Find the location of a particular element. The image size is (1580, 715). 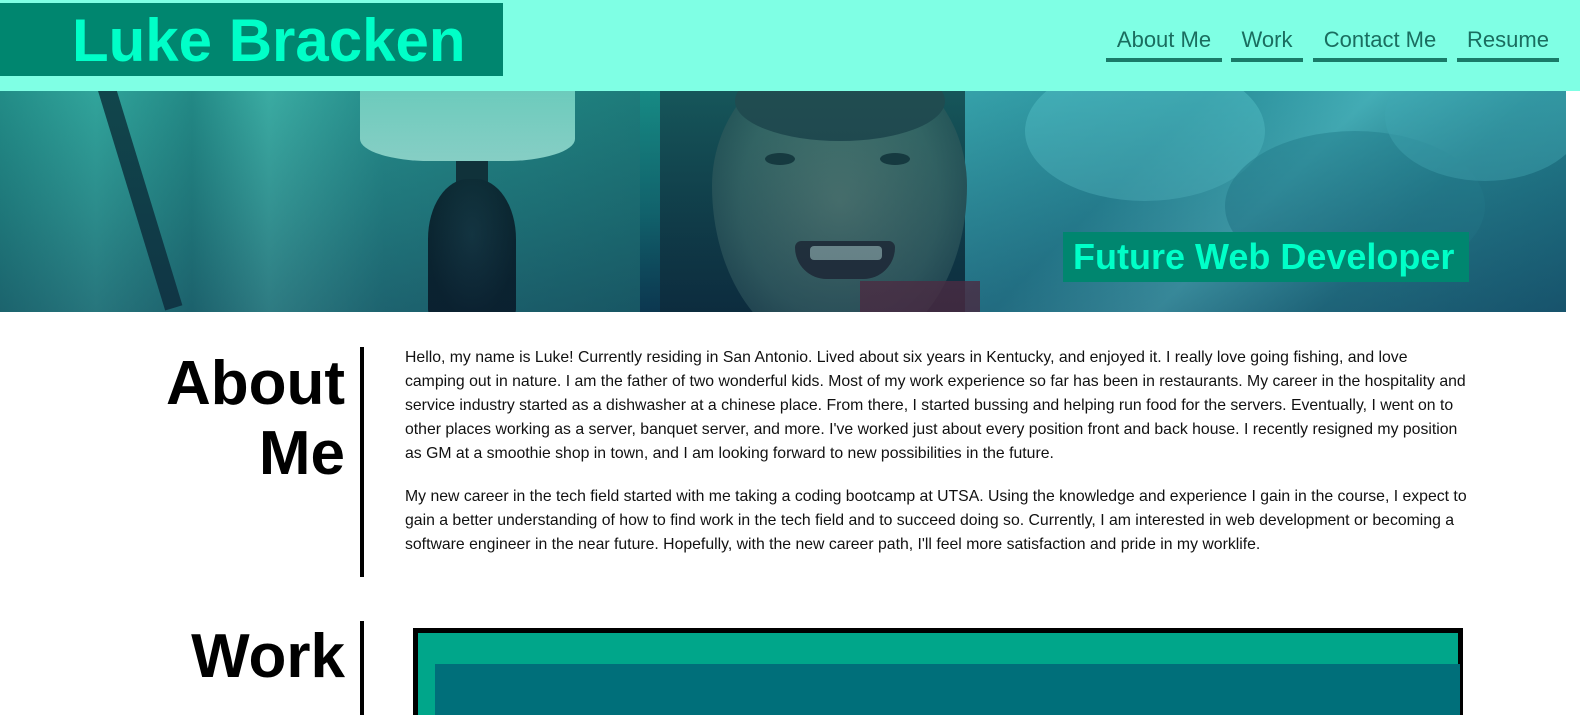

brand-box: Luke Bracken is located at coordinates (251, 39).